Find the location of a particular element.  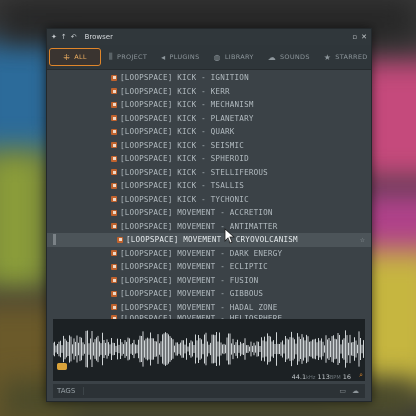

file-name: [LOOPSPACE] MOVEMENT - DARK ENERGY is located at coordinates (201, 253).